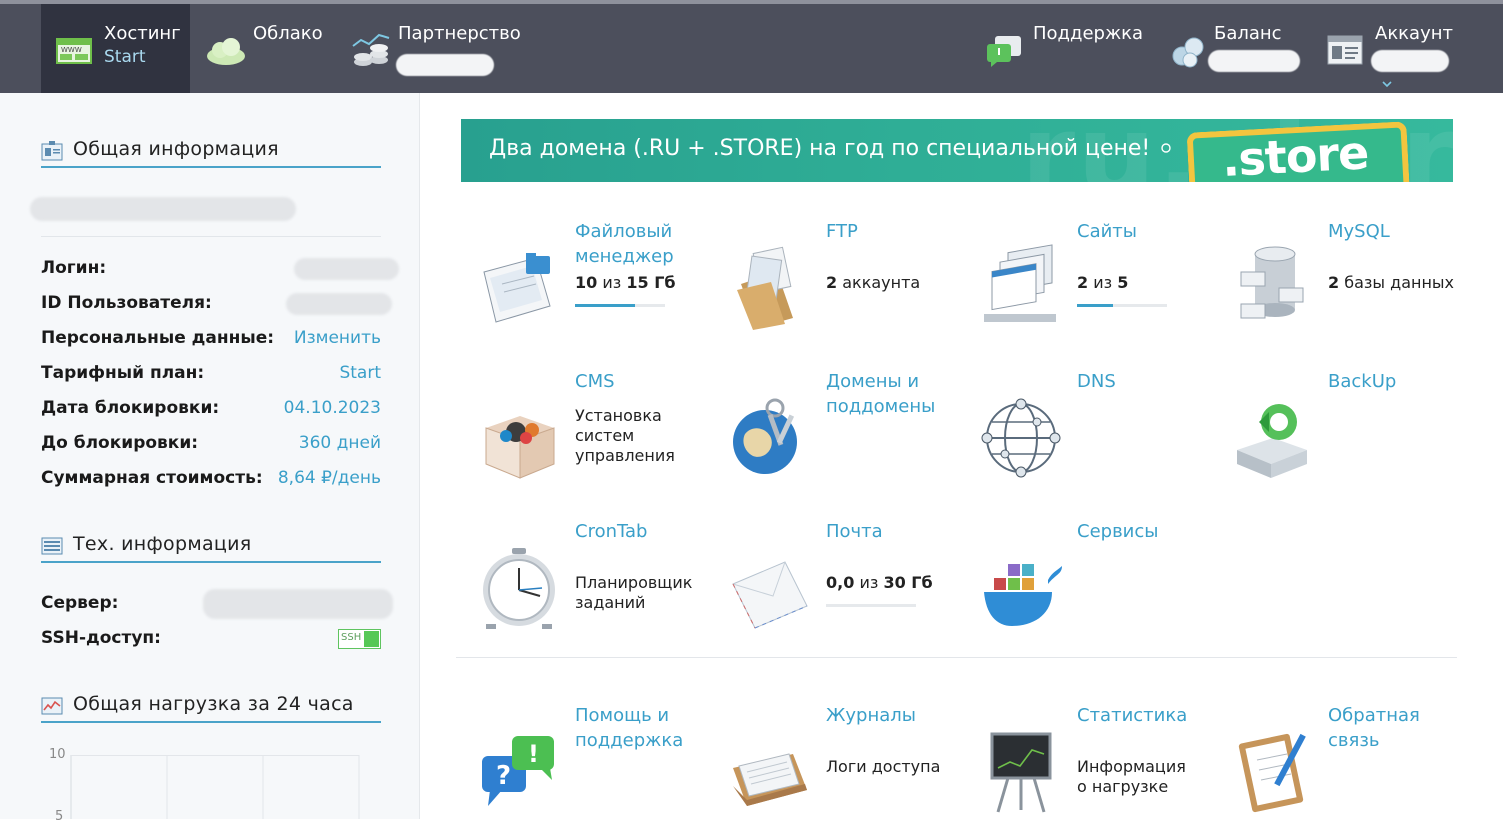 The height and width of the screenshot is (833, 1503). I want to click on id-card-icon, so click(52, 151).